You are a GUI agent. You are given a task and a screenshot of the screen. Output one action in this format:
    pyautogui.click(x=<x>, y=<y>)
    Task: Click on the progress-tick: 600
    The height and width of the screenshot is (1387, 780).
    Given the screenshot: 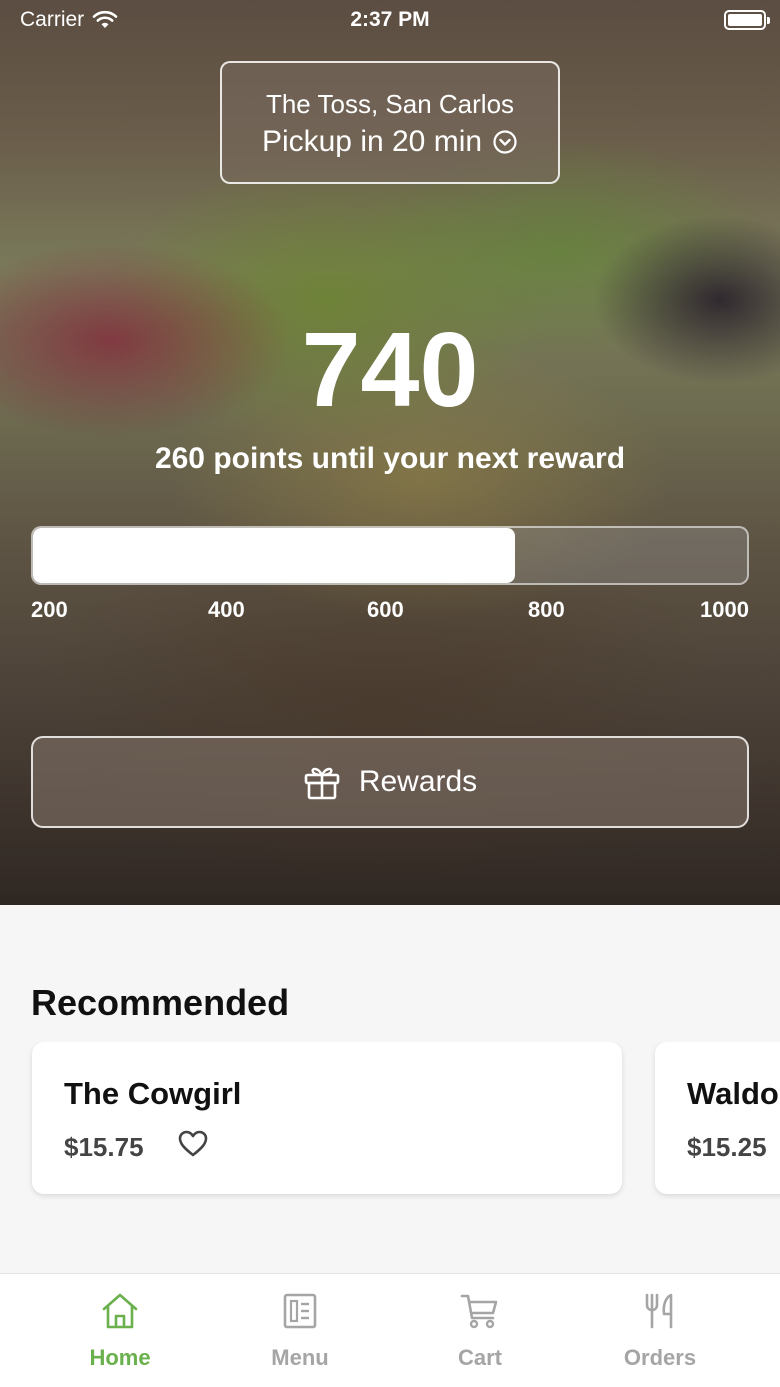 What is the action you would take?
    pyautogui.click(x=385, y=609)
    